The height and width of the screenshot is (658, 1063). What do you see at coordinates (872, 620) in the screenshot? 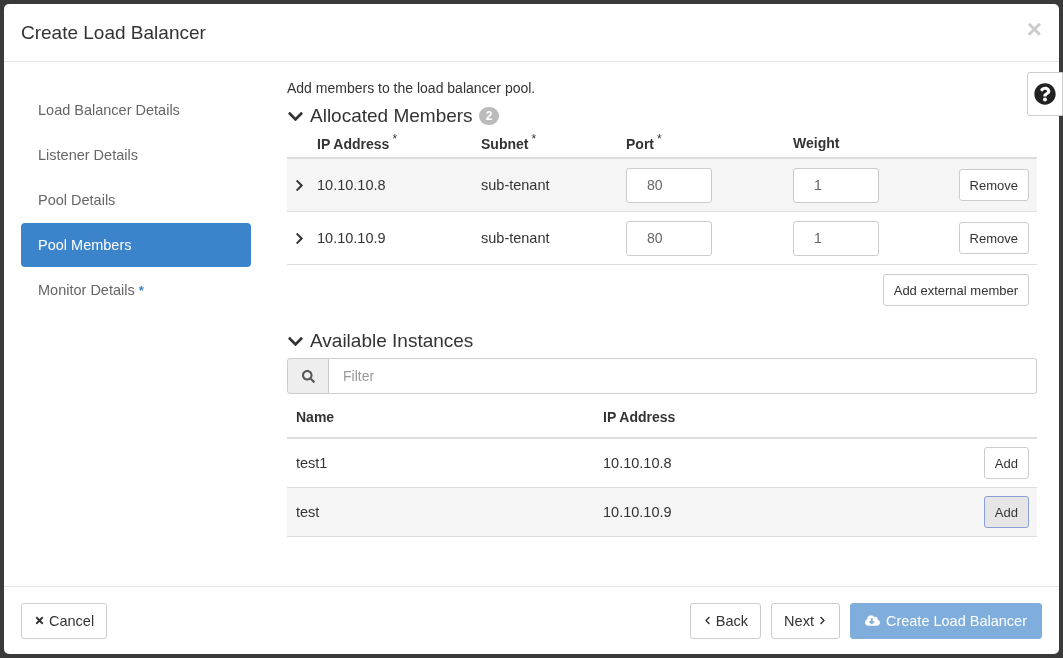
I see `cloud-download-icon` at bounding box center [872, 620].